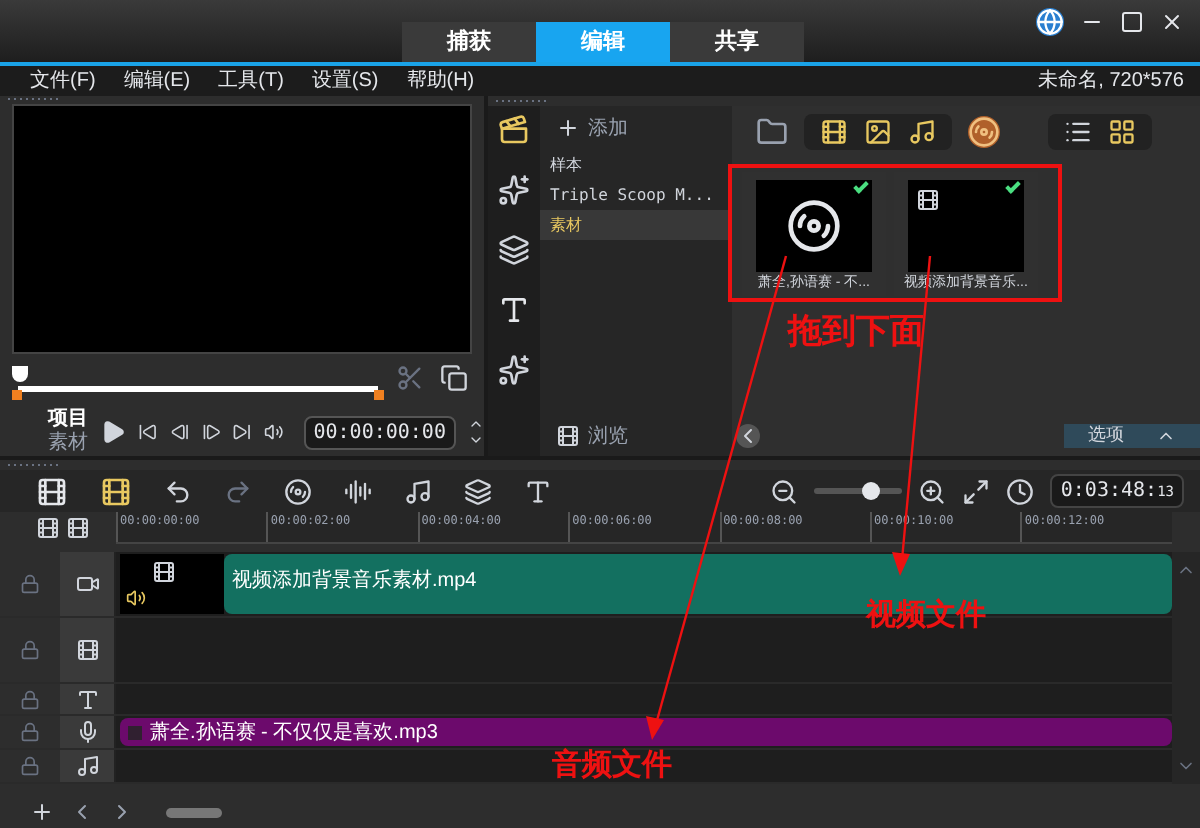 The image size is (1200, 828). Describe the element at coordinates (379, 432) in the screenshot. I see `timecode-field: 00:00:00:00` at that location.